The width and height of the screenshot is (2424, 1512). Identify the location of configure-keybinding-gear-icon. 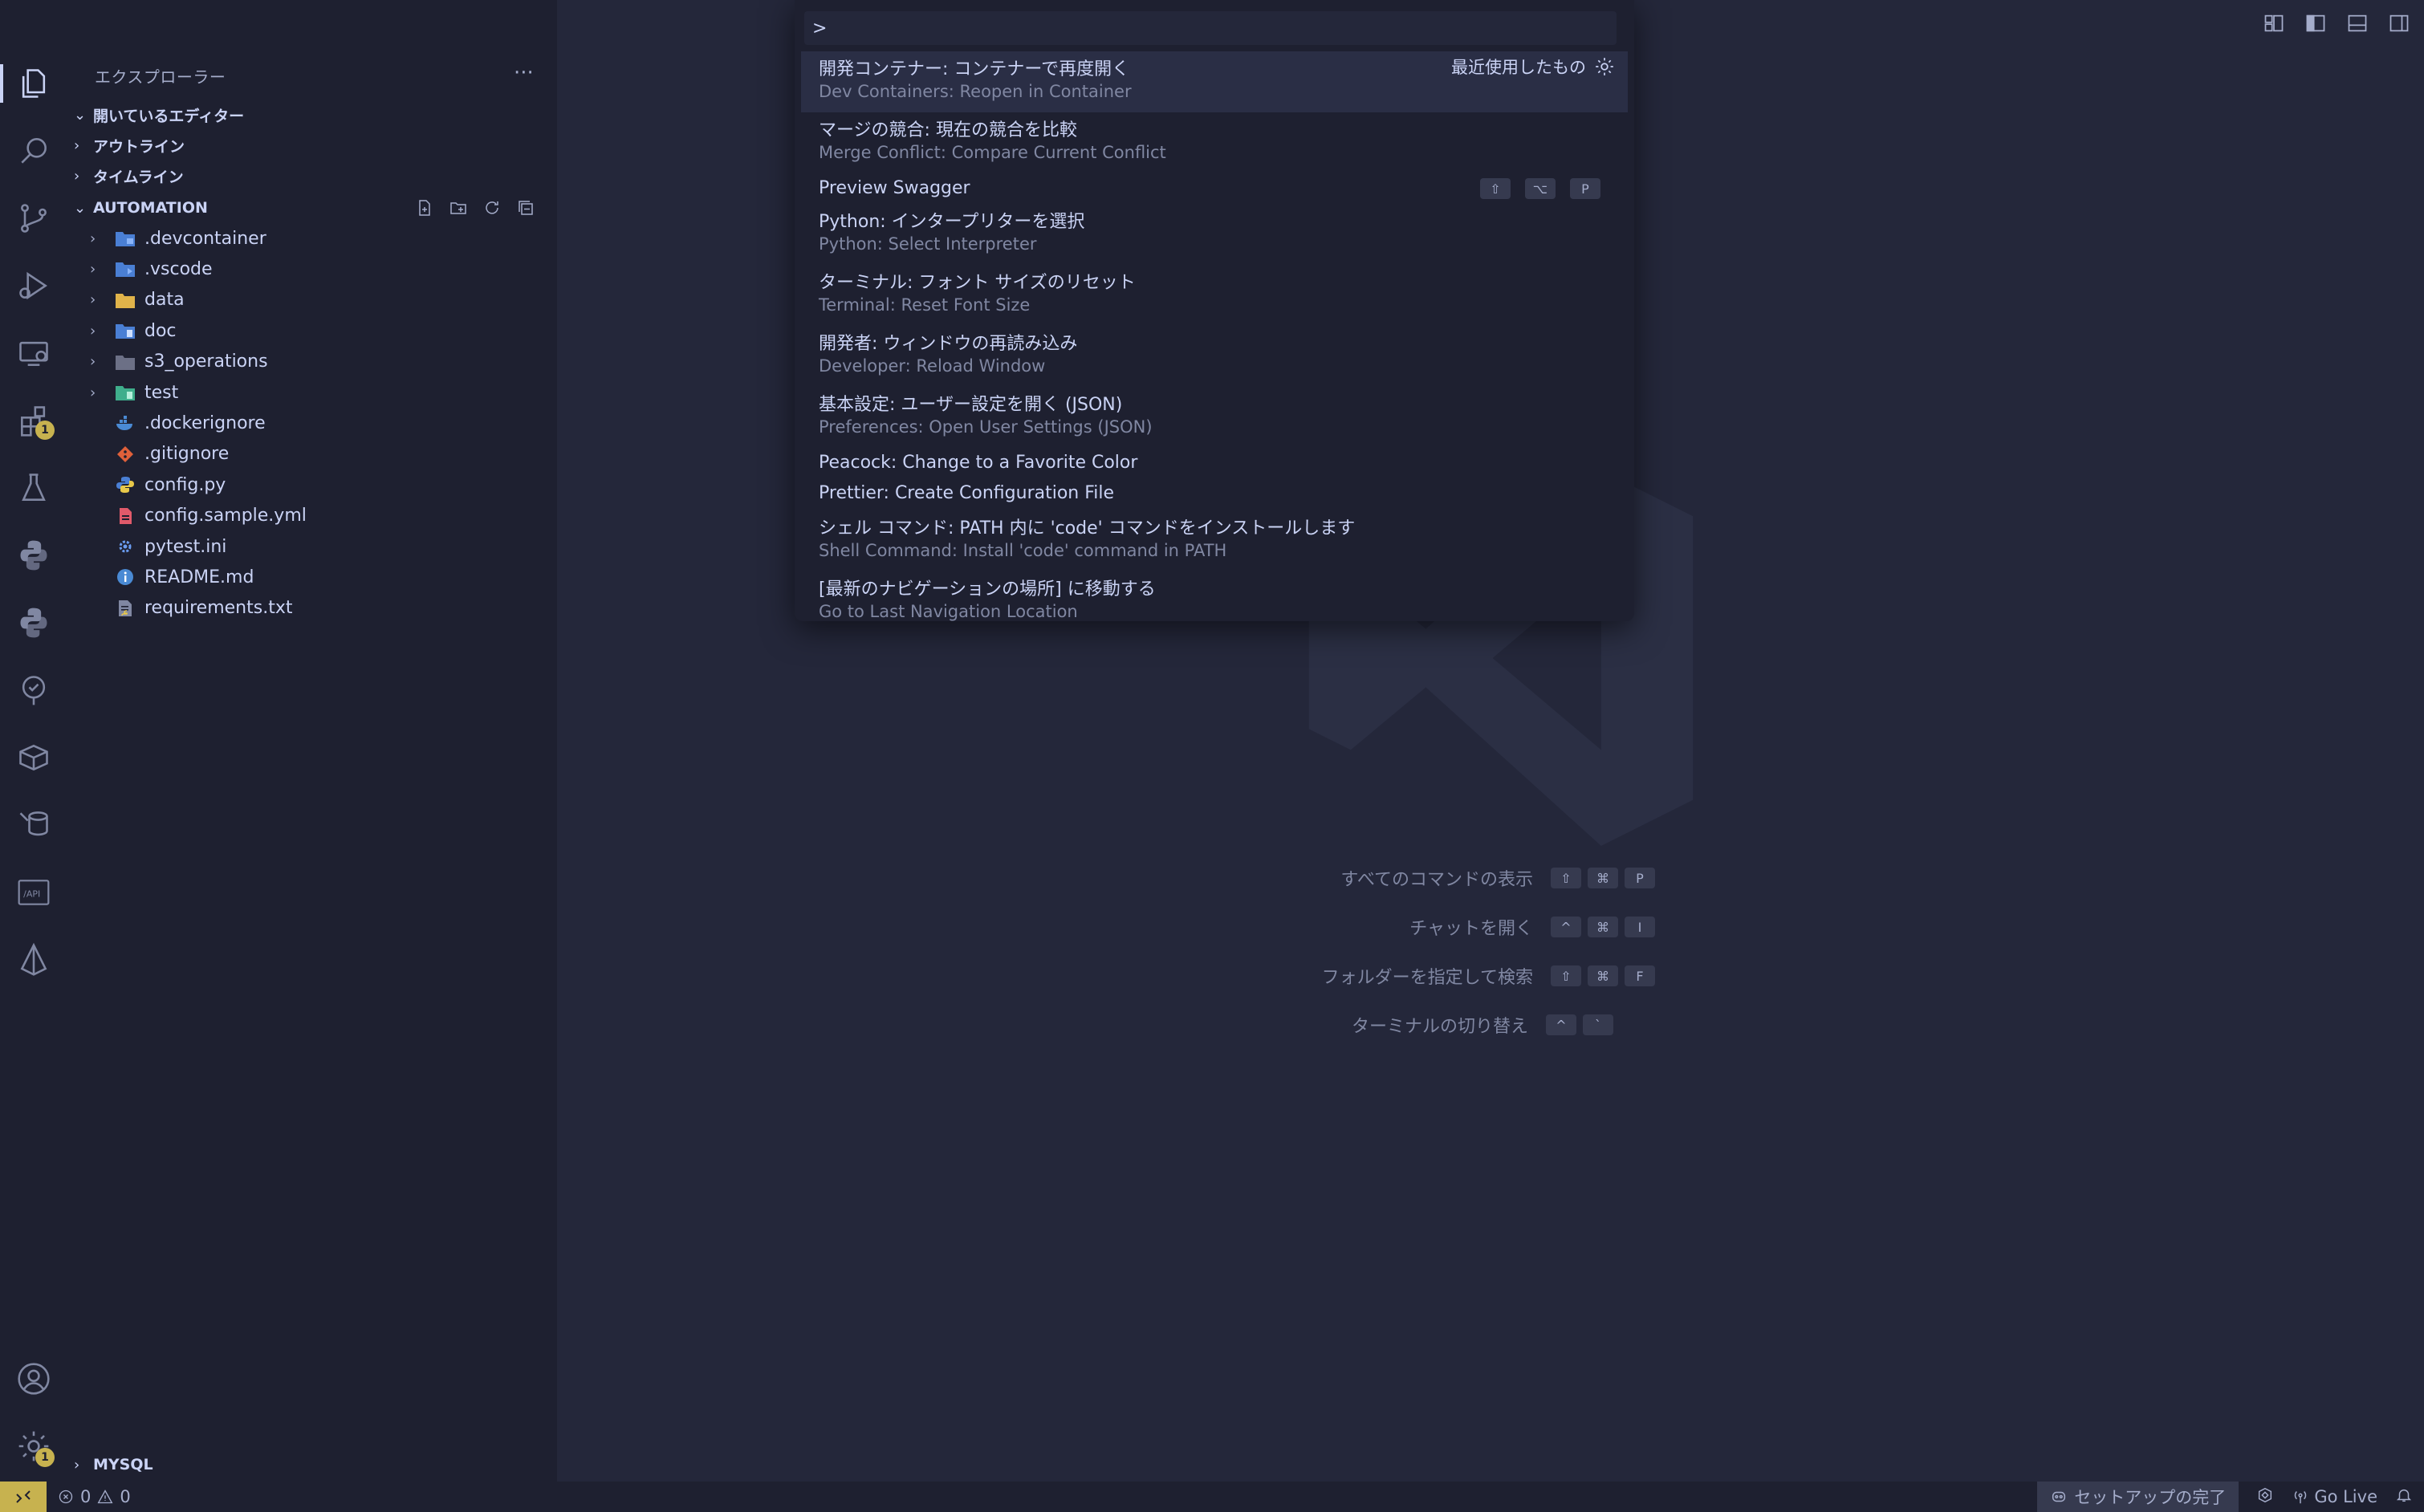
(1604, 66).